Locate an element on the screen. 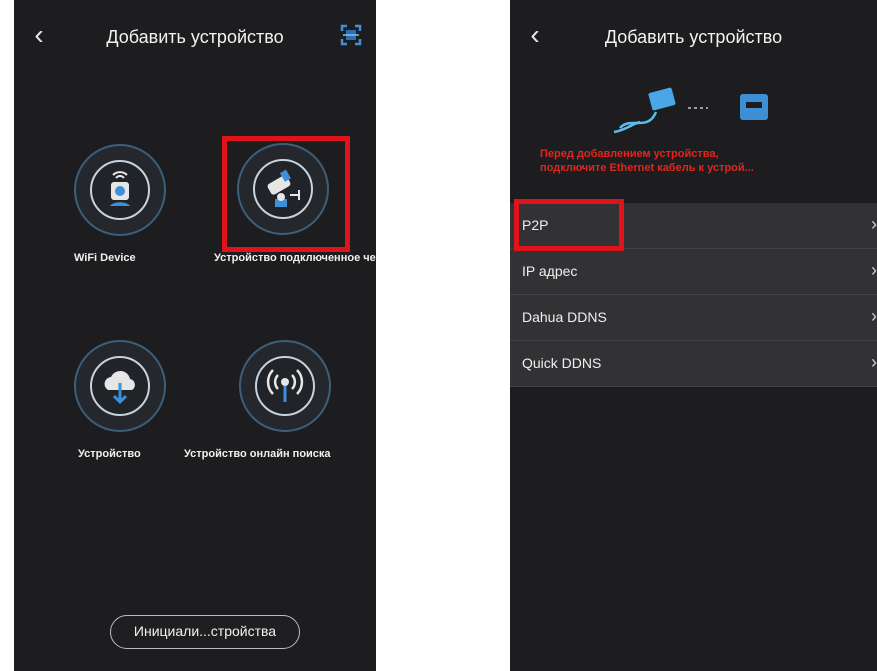 This screenshot has width=877, height=671. cloud-download-icon is located at coordinates (120, 386).